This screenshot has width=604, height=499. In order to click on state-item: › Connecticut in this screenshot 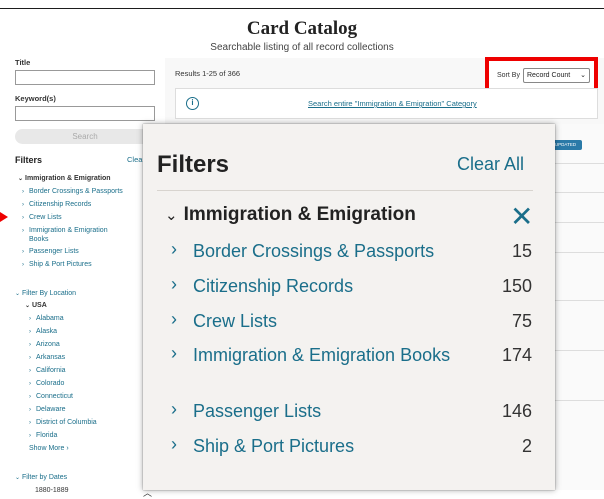, I will do `click(51, 397)`.